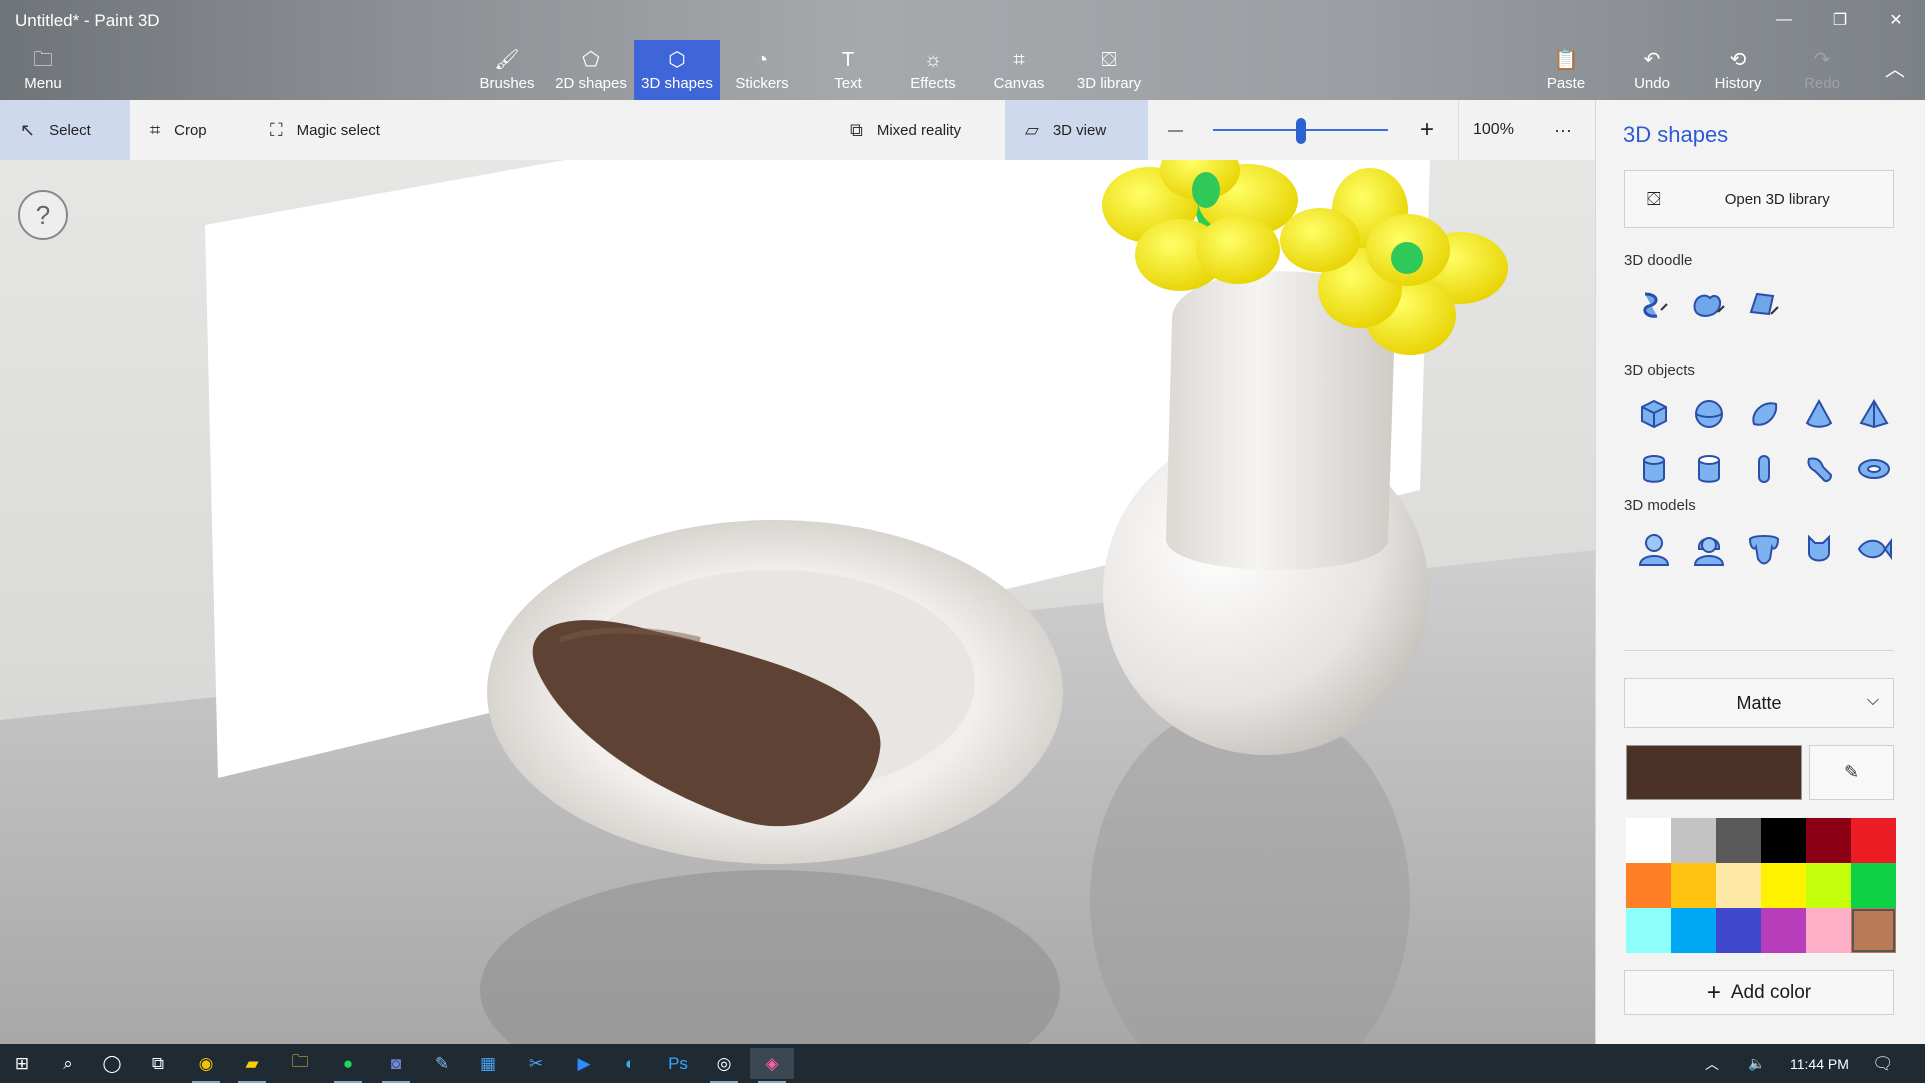 The image size is (1925, 1083). Describe the element at coordinates (1840, 20) in the screenshot. I see `restore-button: ❐` at that location.